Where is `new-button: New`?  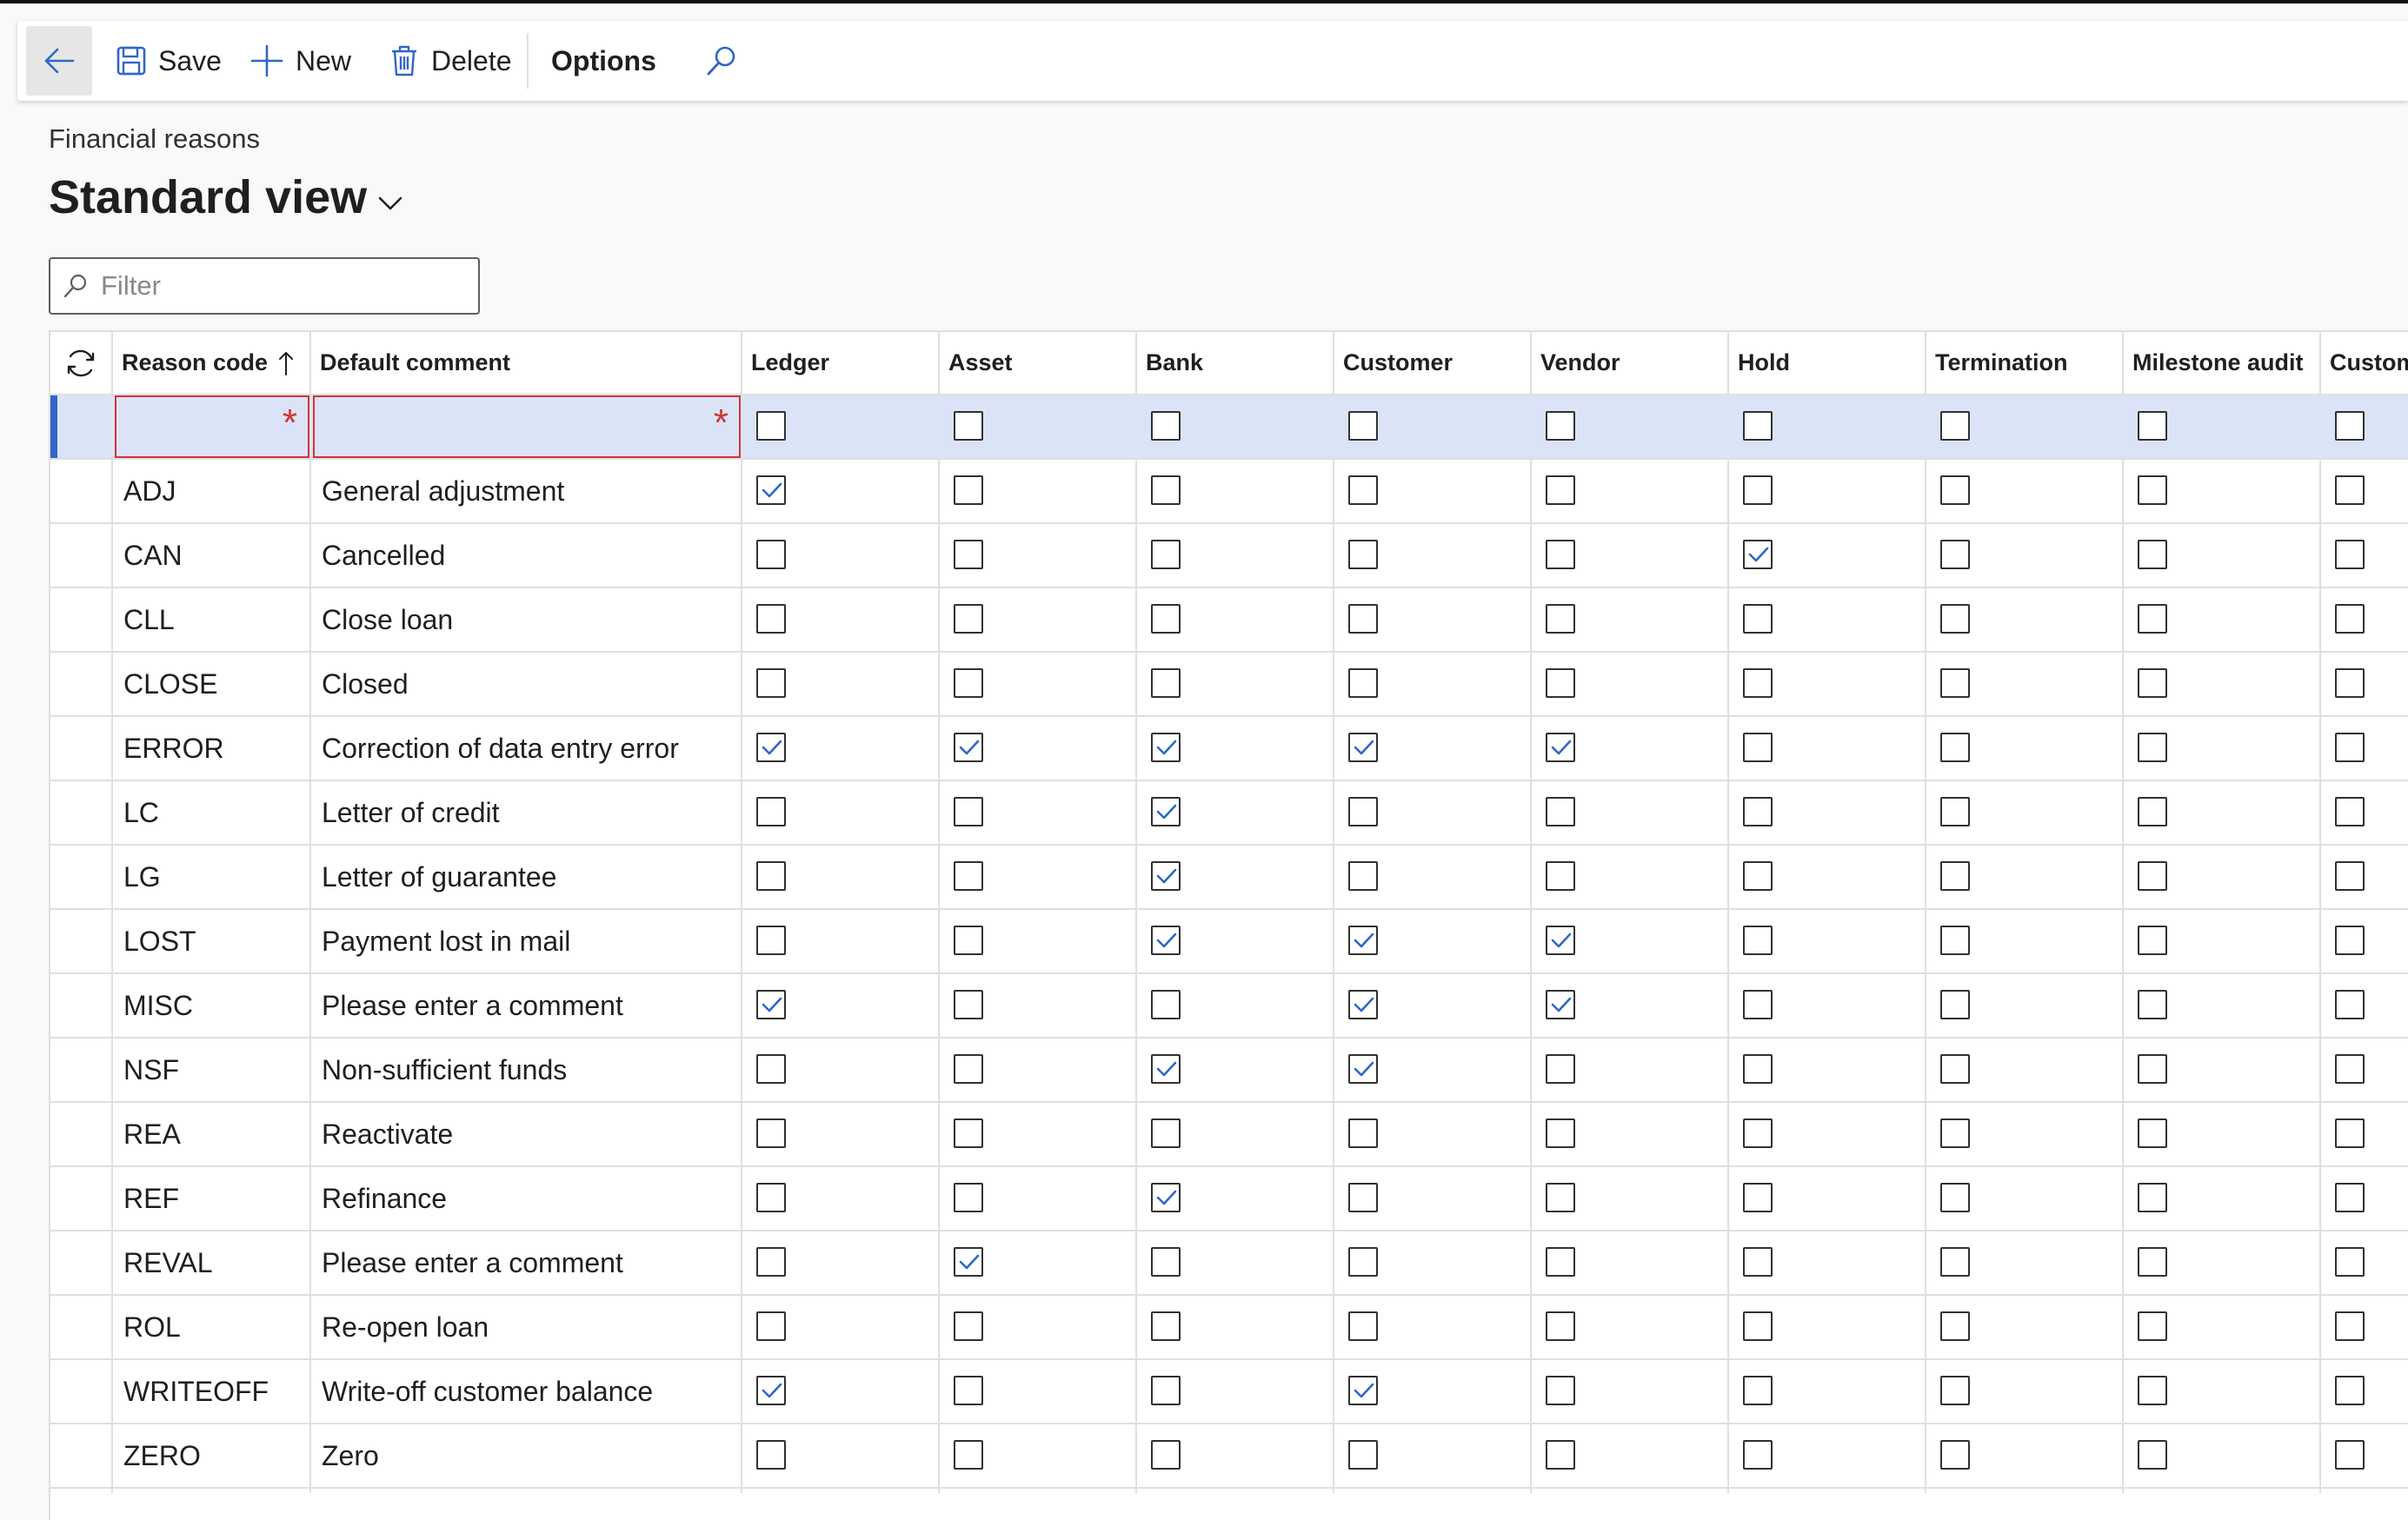 new-button: New is located at coordinates (300, 61).